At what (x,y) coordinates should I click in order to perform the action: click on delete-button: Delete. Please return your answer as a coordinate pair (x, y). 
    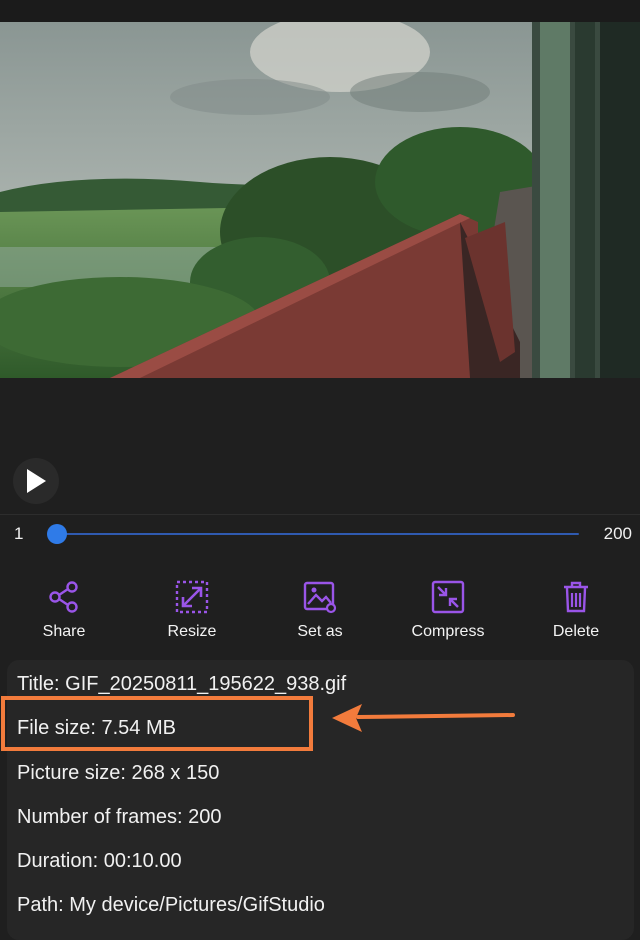
    Looking at the image, I should click on (576, 611).